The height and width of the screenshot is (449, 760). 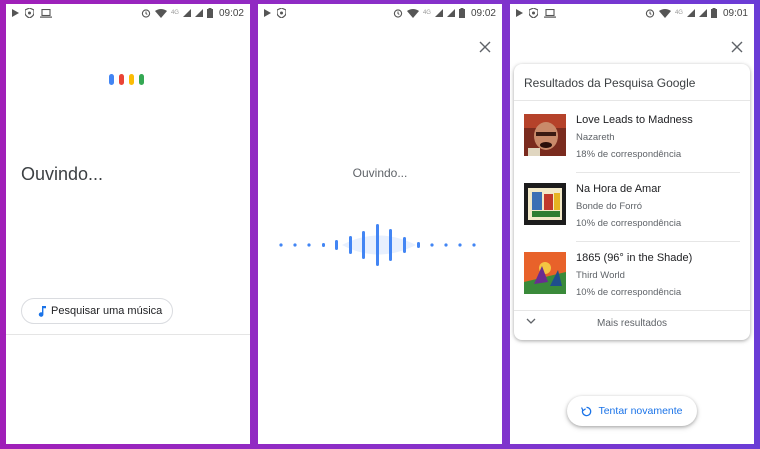 What do you see at coordinates (618, 189) in the screenshot?
I see `song-title: Na Hora de Amar` at bounding box center [618, 189].